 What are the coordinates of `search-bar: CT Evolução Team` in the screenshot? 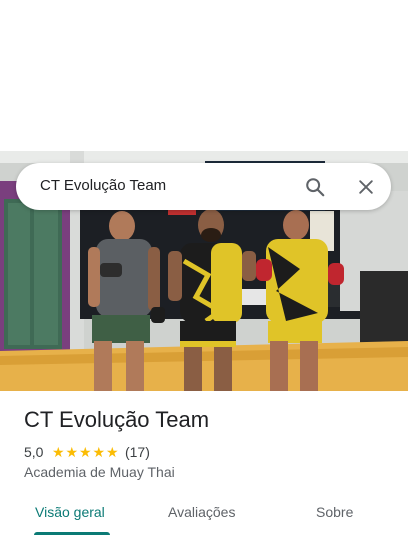 It's located at (203, 186).